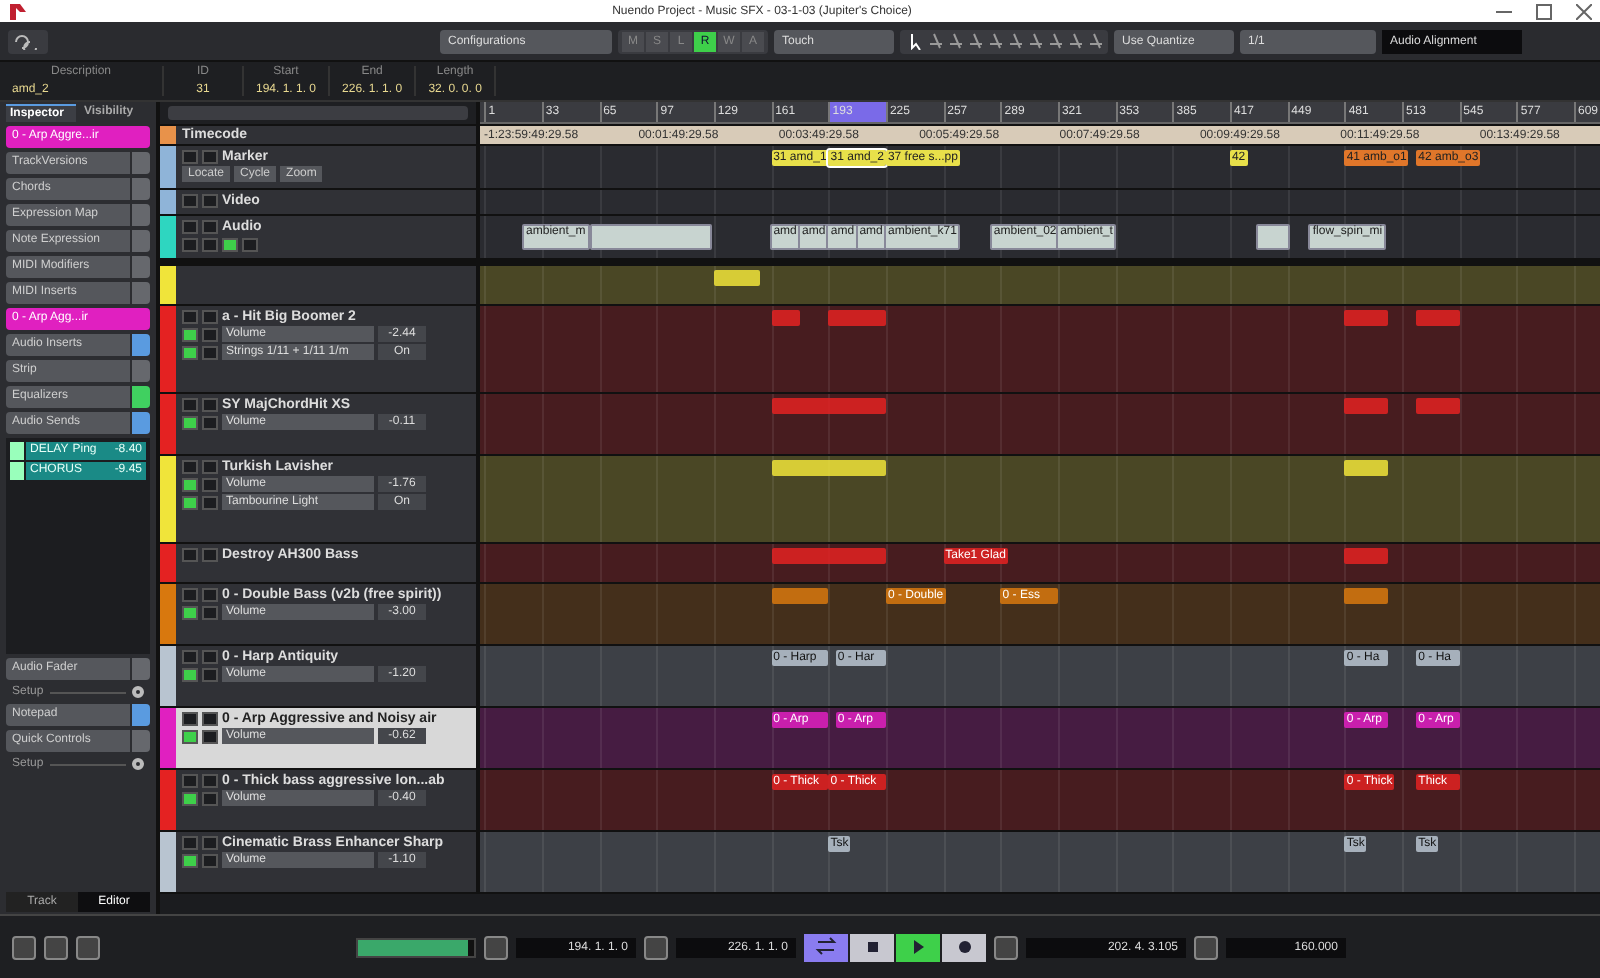 This screenshot has height=978, width=1600. Describe the element at coordinates (190, 718) in the screenshot. I see `mute-button` at that location.